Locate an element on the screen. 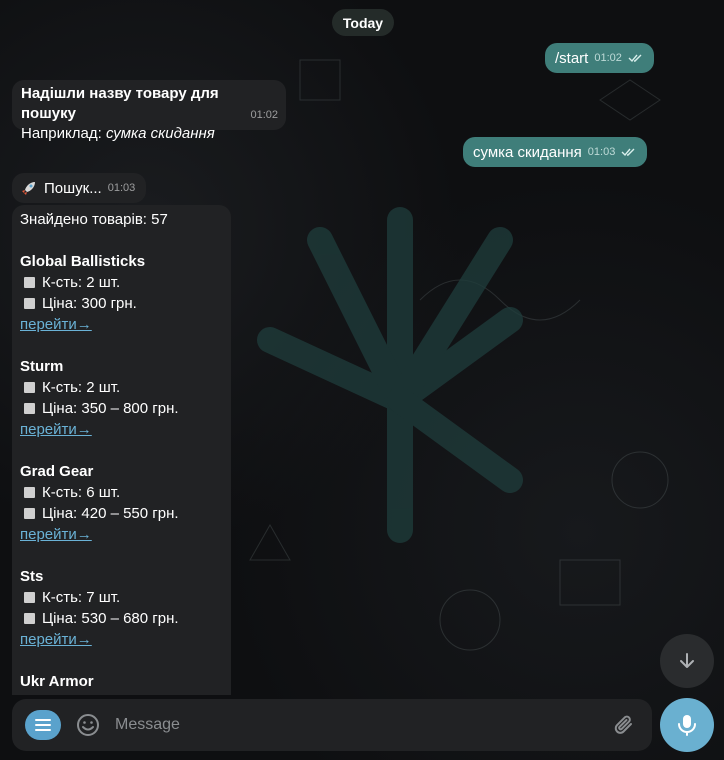 This screenshot has height=760, width=724. scroll-down-button is located at coordinates (687, 661).